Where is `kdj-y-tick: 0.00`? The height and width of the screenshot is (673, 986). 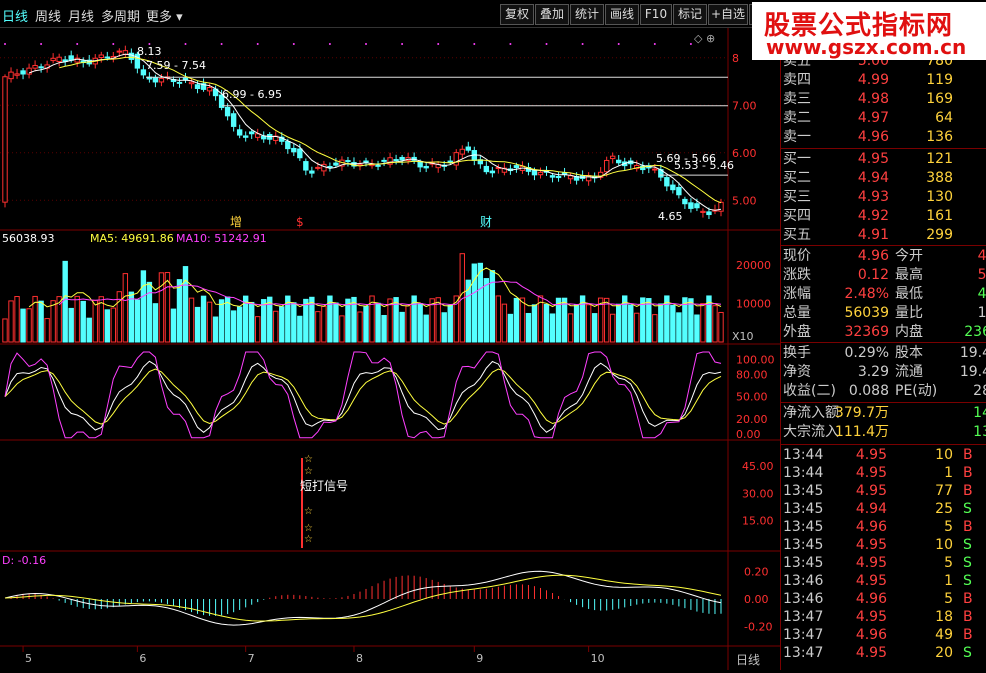
kdj-y-tick: 0.00 is located at coordinates (748, 434).